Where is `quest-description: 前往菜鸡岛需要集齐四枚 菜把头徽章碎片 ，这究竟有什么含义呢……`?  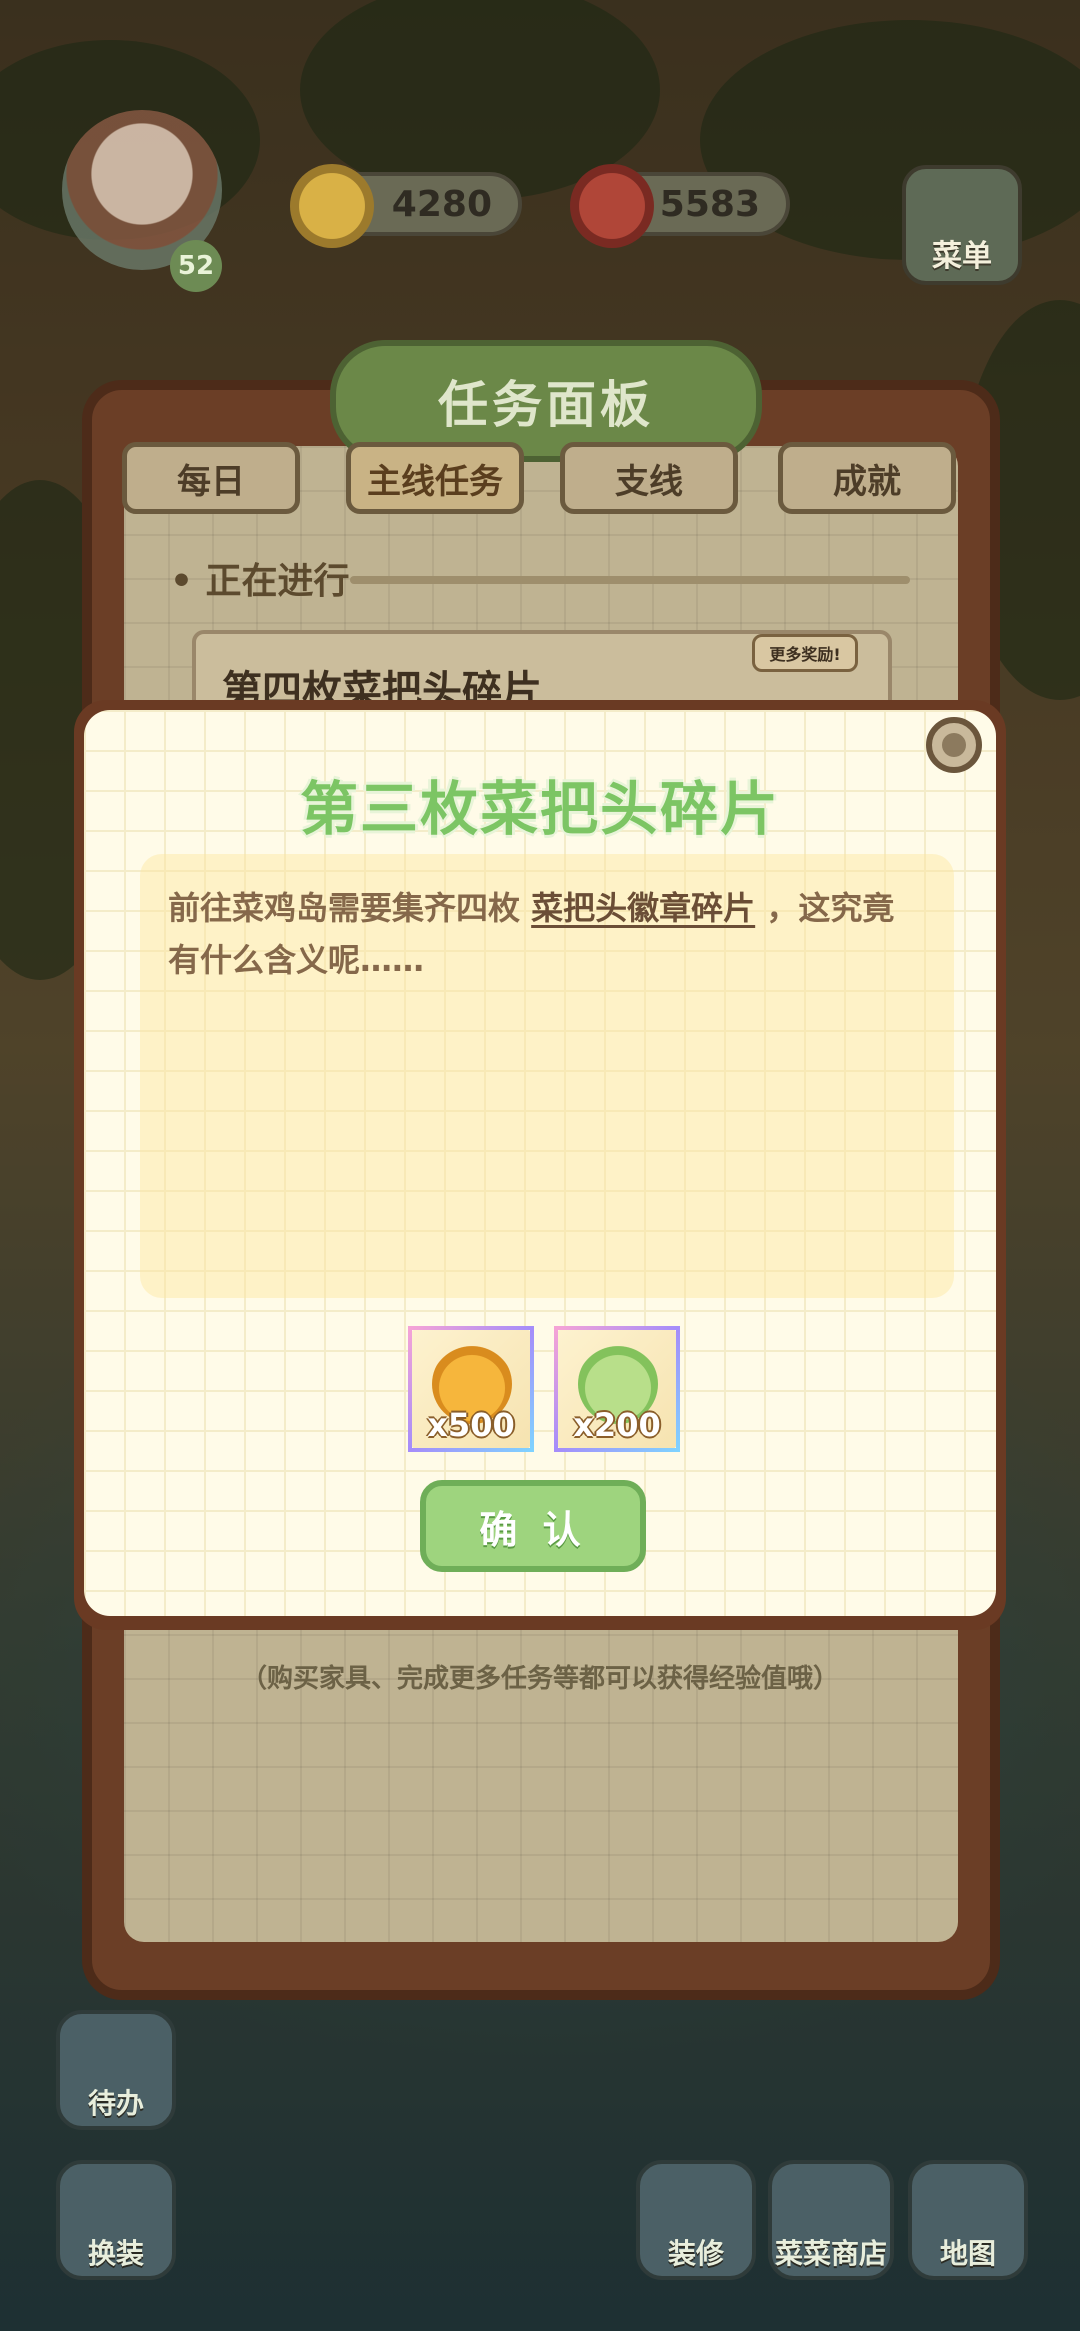
quest-description: 前往菜鸡岛需要集齐四枚 菜把头徽章碎片 ，这究竟有什么含义呢…… is located at coordinates (531, 934).